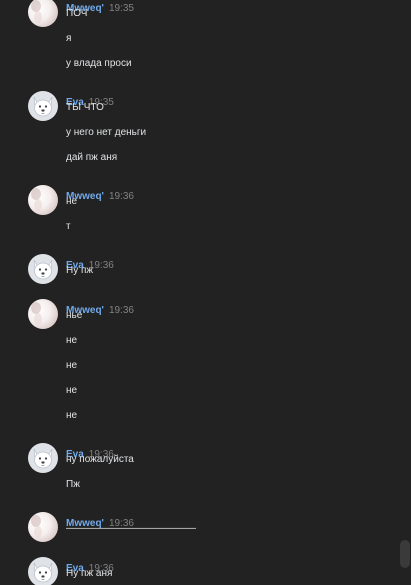  What do you see at coordinates (85, 107) in the screenshot?
I see `message-text: ТЫ ЧТО` at bounding box center [85, 107].